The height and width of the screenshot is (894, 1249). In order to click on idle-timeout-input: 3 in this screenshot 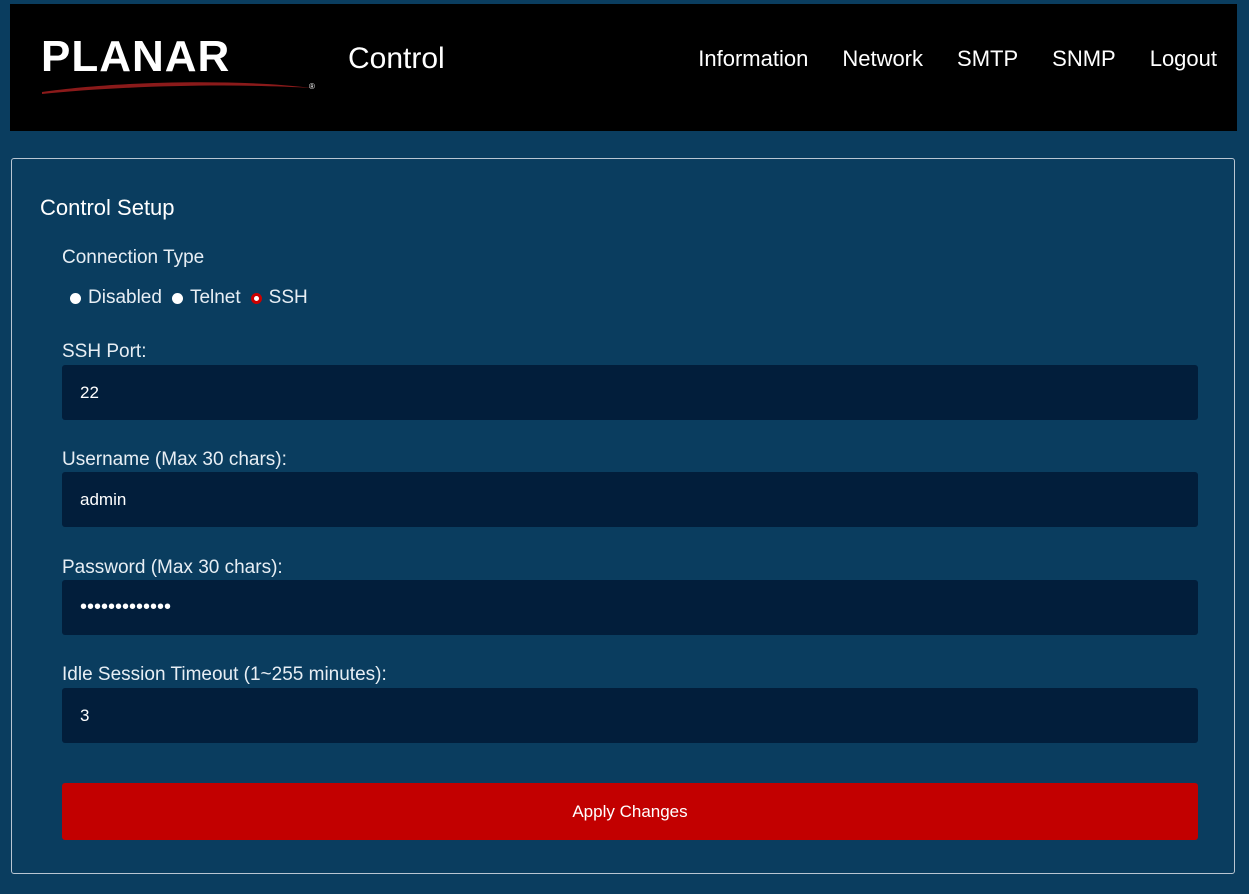, I will do `click(630, 715)`.